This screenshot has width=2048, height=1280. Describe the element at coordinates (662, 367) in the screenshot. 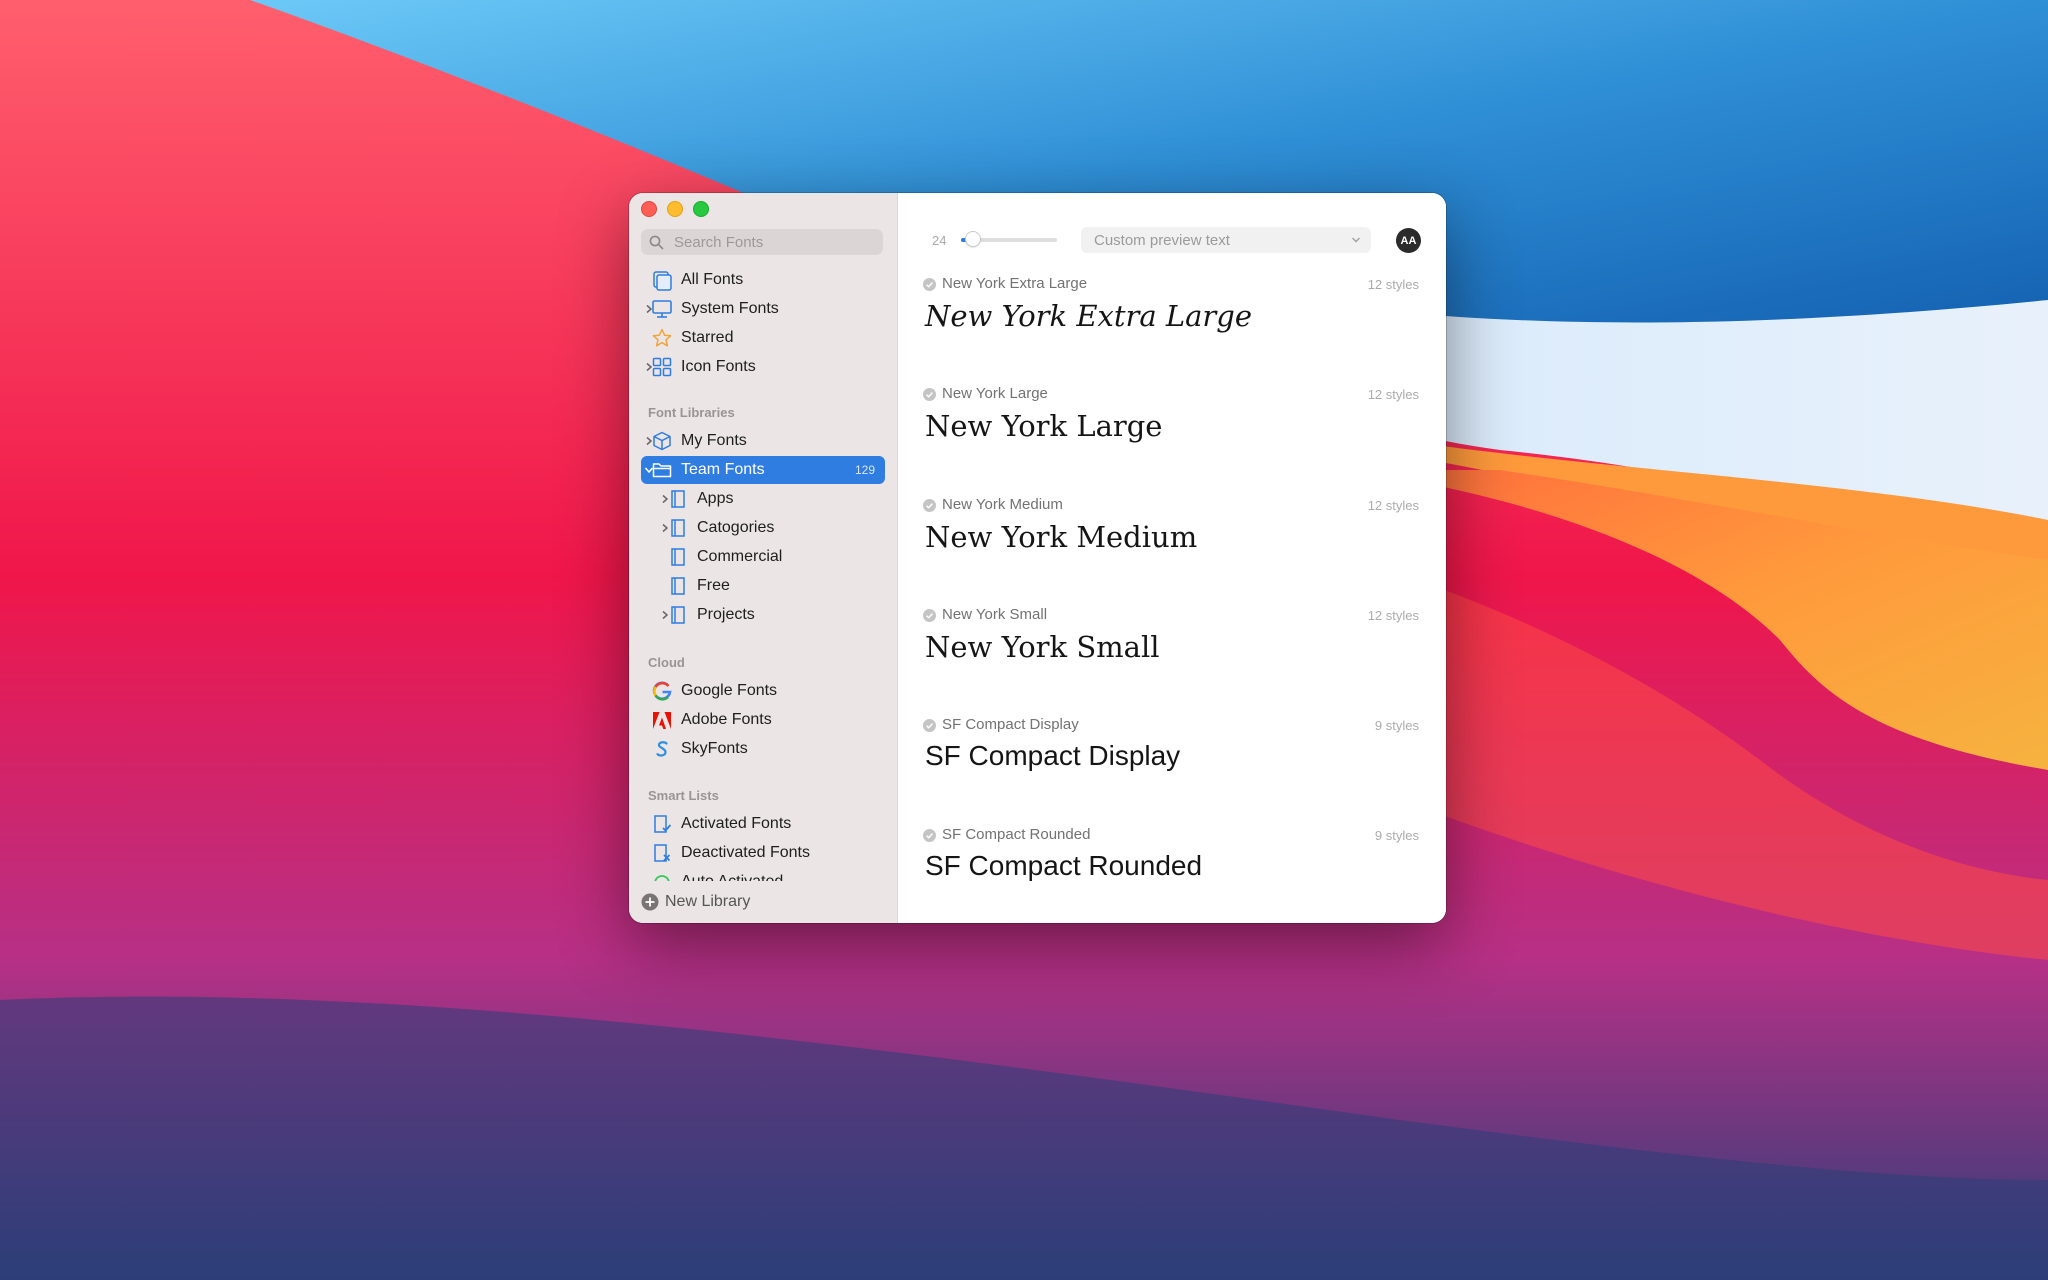

I see `grid-icon` at that location.